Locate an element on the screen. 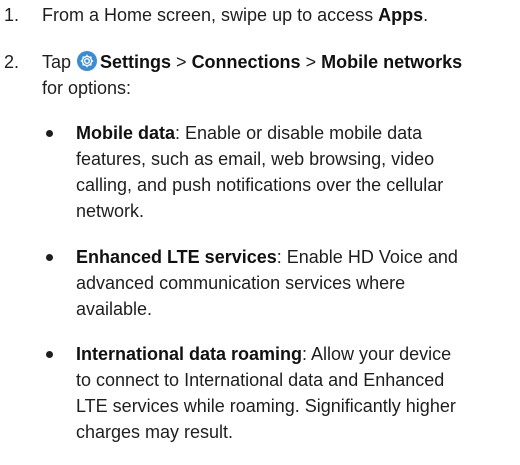 Image resolution: width=520 pixels, height=465 pixels. step-text-continuation: for options: is located at coordinates (87, 88).